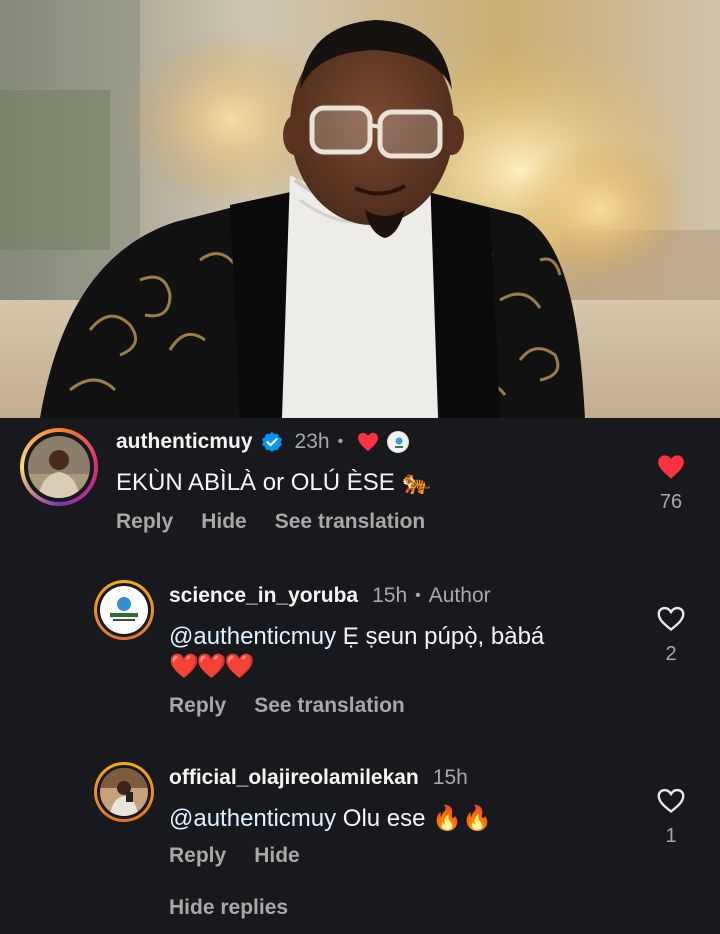 The image size is (720, 934). What do you see at coordinates (184, 442) in the screenshot?
I see `comment-username: authenticmuy` at bounding box center [184, 442].